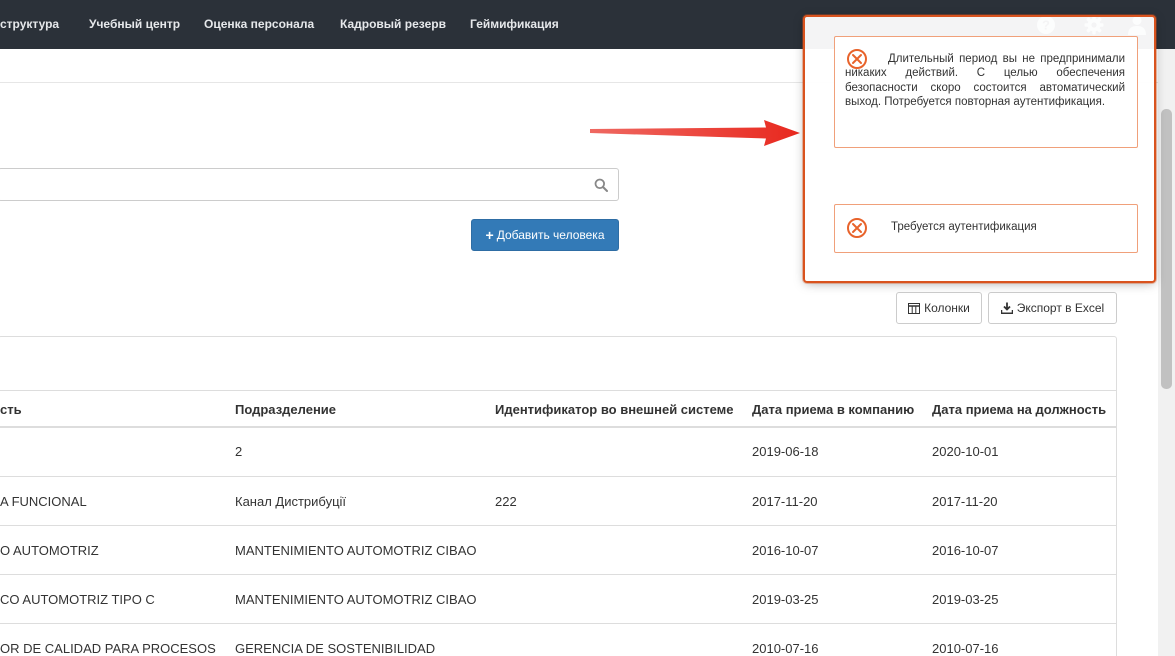 The height and width of the screenshot is (656, 1175). I want to click on column-header-external-id: Идентификатор во внешней системе, so click(614, 409).